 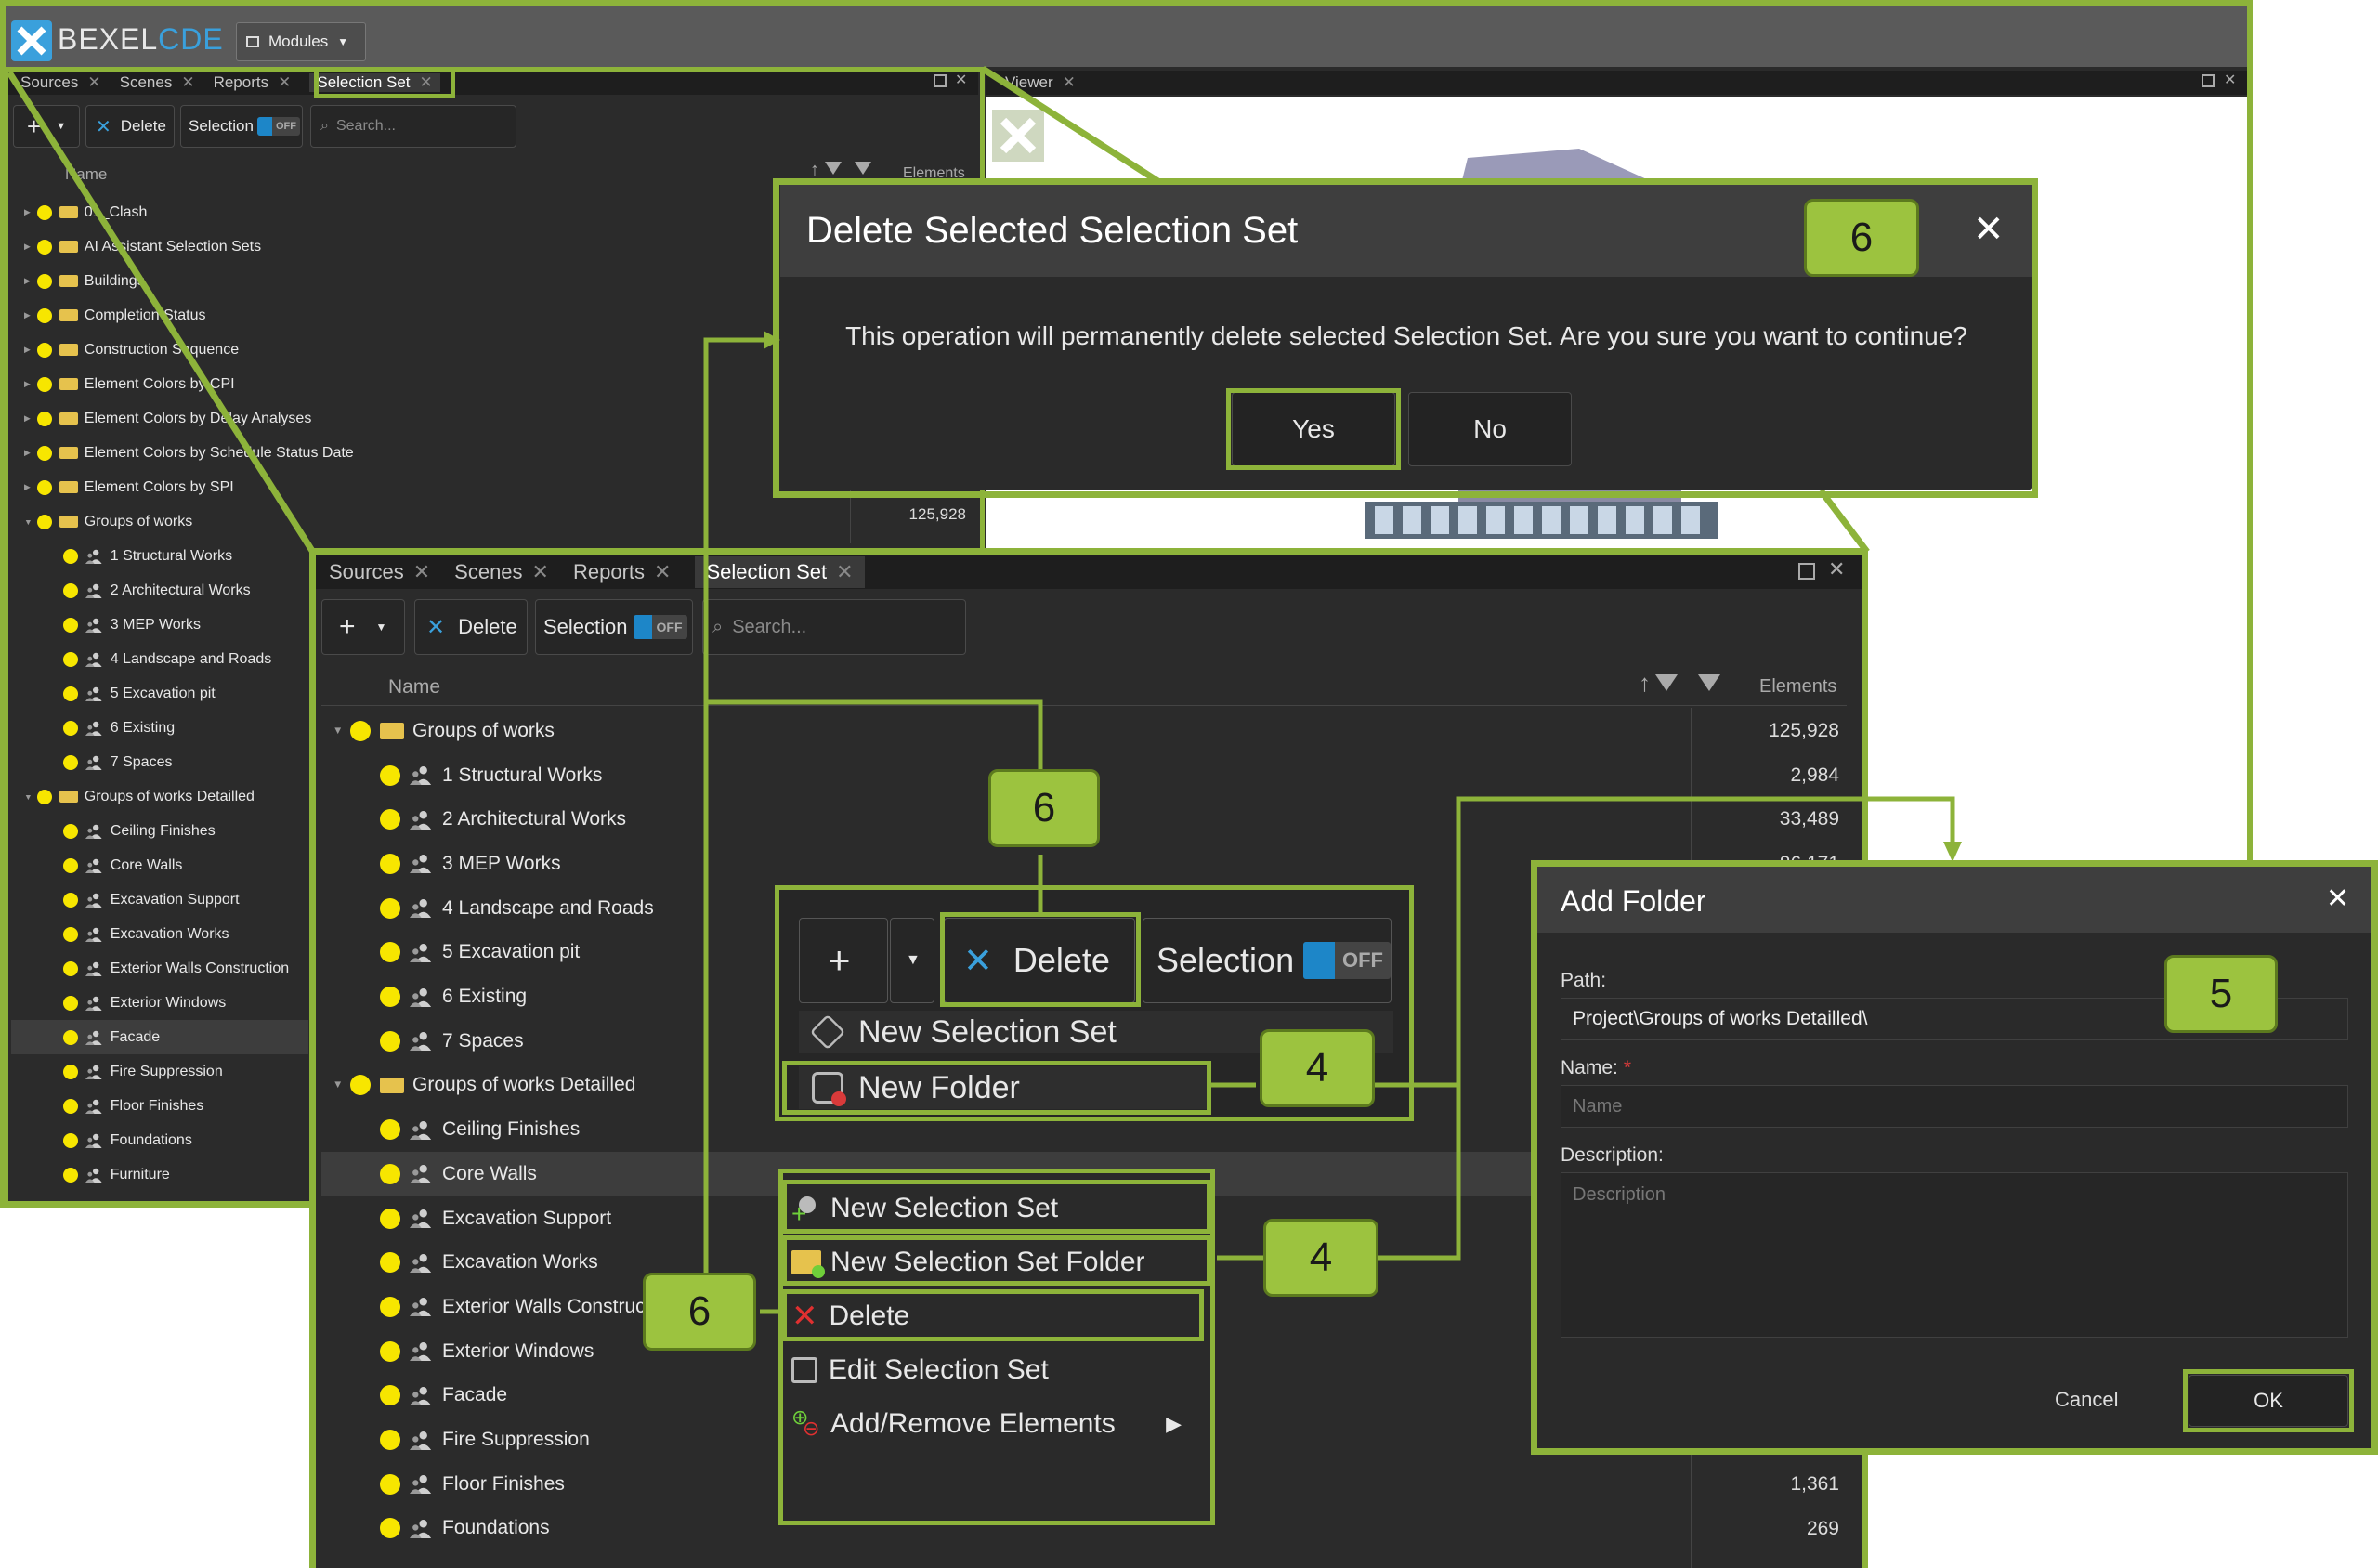 What do you see at coordinates (699, 1312) in the screenshot?
I see `step-callout-context-delete: 6` at bounding box center [699, 1312].